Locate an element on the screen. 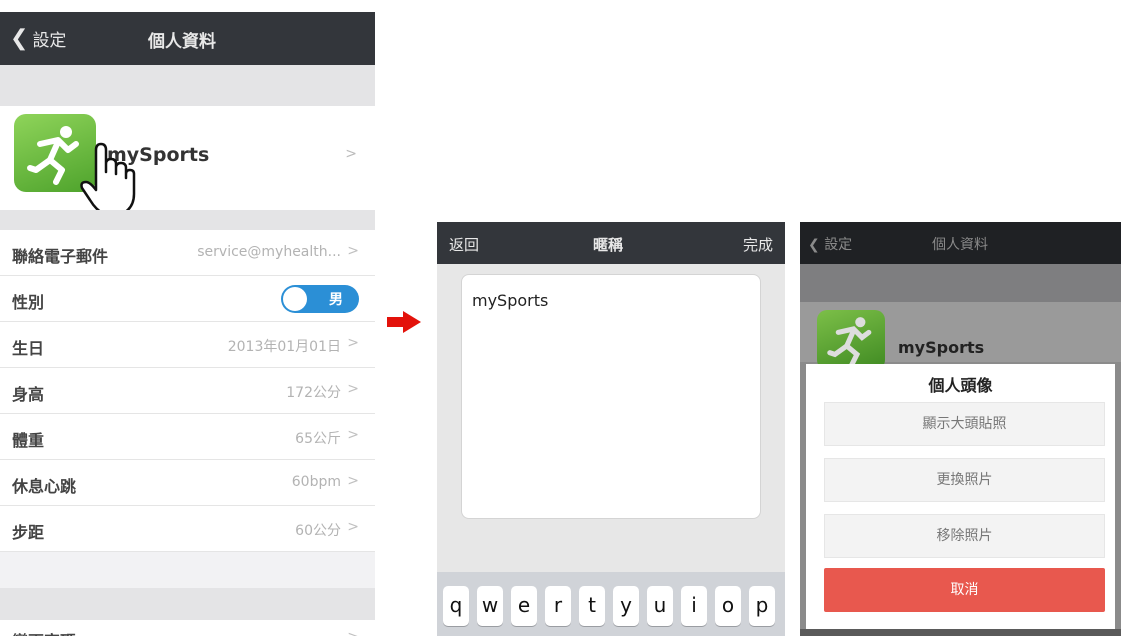 The height and width of the screenshot is (636, 1121). list-item-weight: 體重 65公斤 > is located at coordinates (187, 437).